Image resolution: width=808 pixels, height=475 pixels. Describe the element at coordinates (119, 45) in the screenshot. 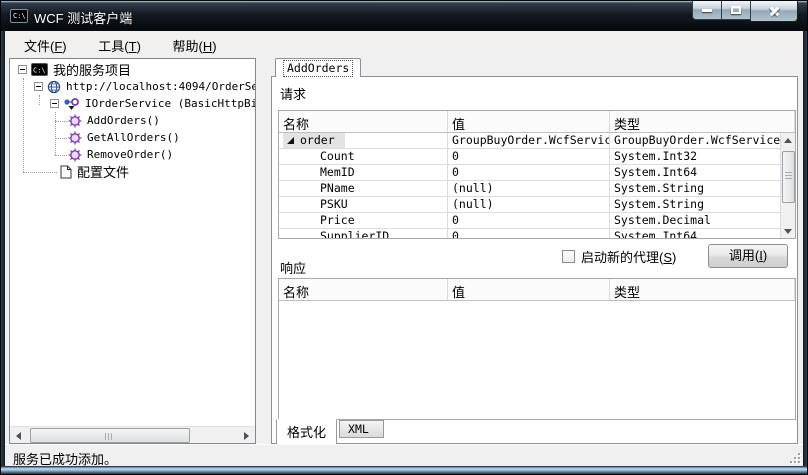

I see `menu-tools: 工具(T)` at that location.